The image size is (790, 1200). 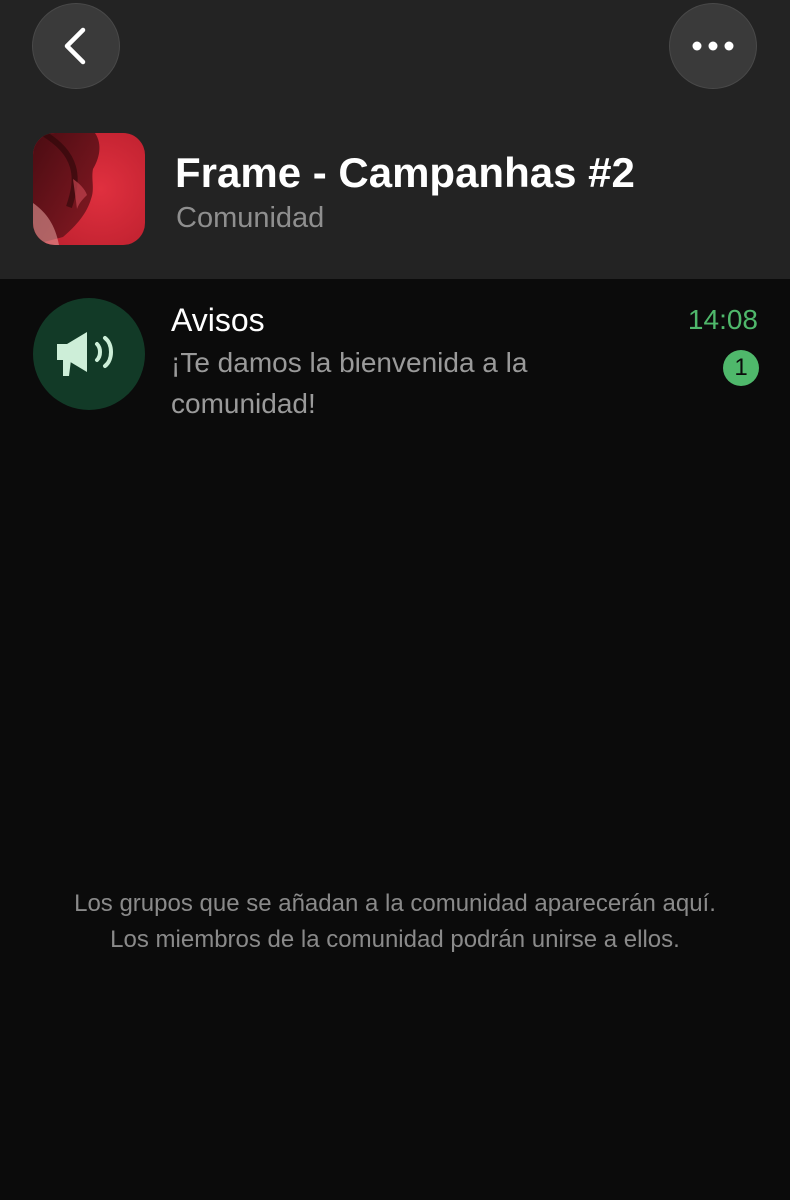 I want to click on ellipsis-icon, so click(x=713, y=46).